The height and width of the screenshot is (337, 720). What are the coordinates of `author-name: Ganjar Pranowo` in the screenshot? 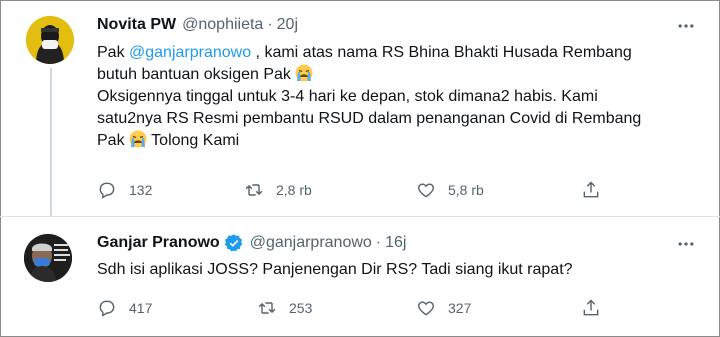 It's located at (158, 243).